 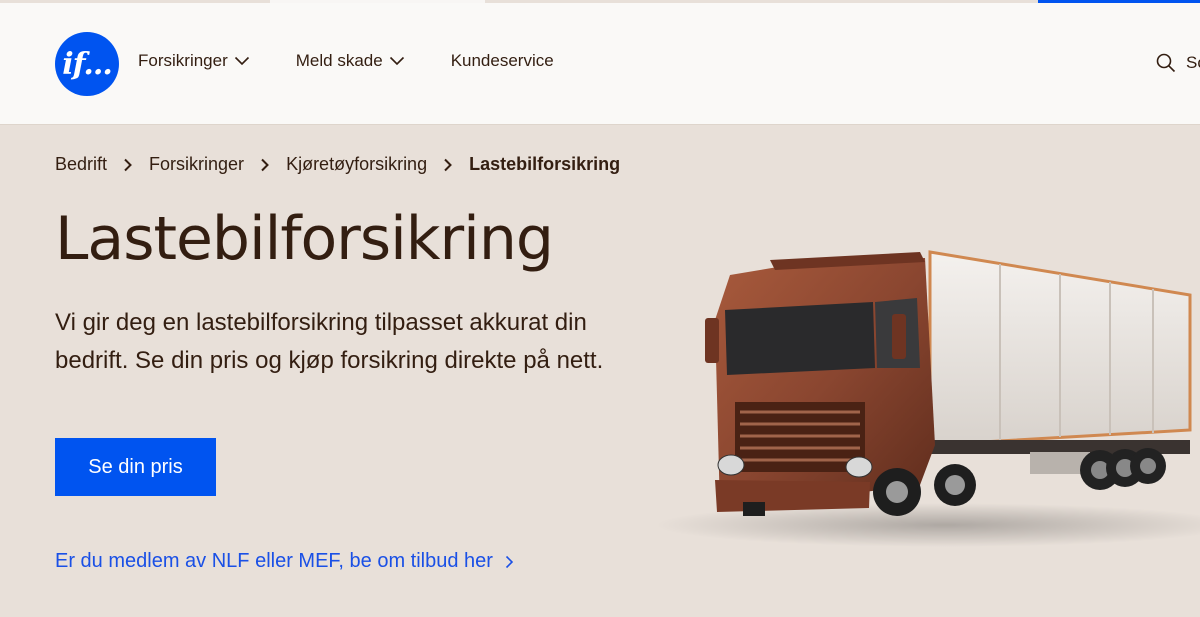 What do you see at coordinates (135, 467) in the screenshot?
I see `see-price-button: Se din pris` at bounding box center [135, 467].